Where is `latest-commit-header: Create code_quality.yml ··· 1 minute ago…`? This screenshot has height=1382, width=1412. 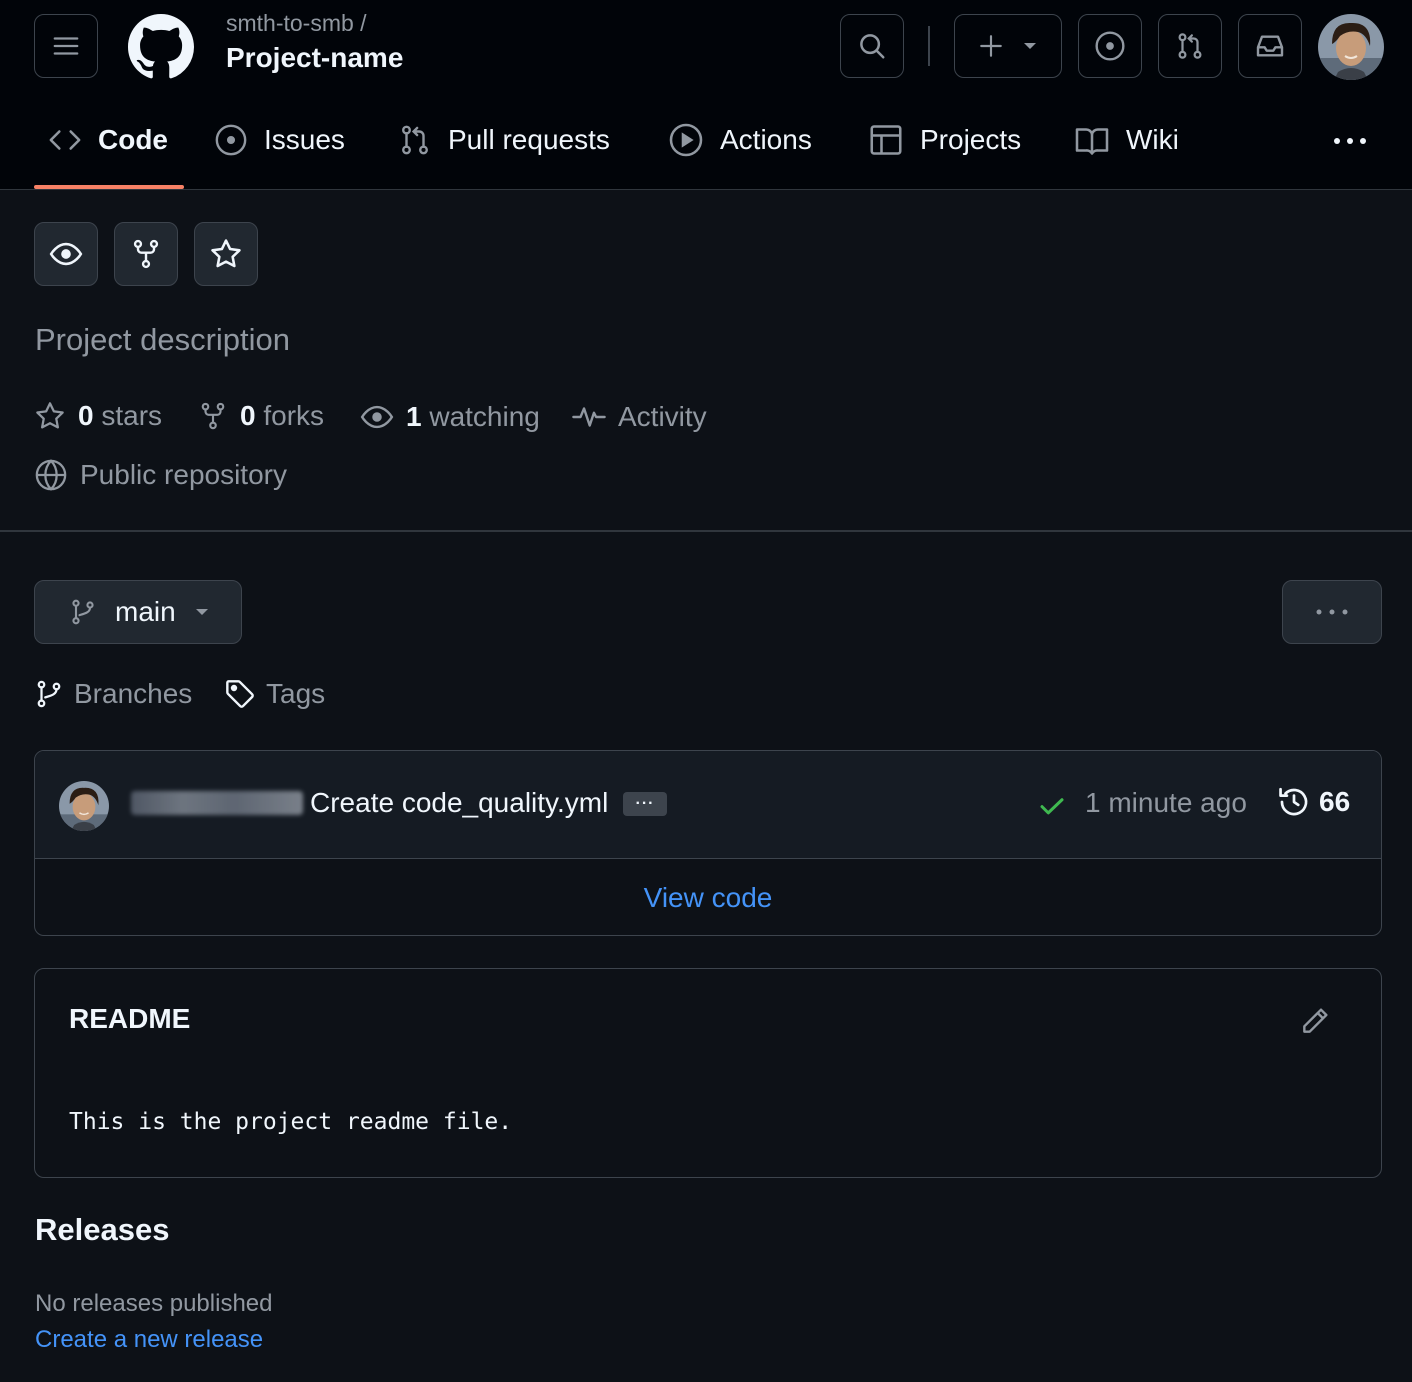 latest-commit-header: Create code_quality.yml ··· 1 minute ago… is located at coordinates (708, 805).